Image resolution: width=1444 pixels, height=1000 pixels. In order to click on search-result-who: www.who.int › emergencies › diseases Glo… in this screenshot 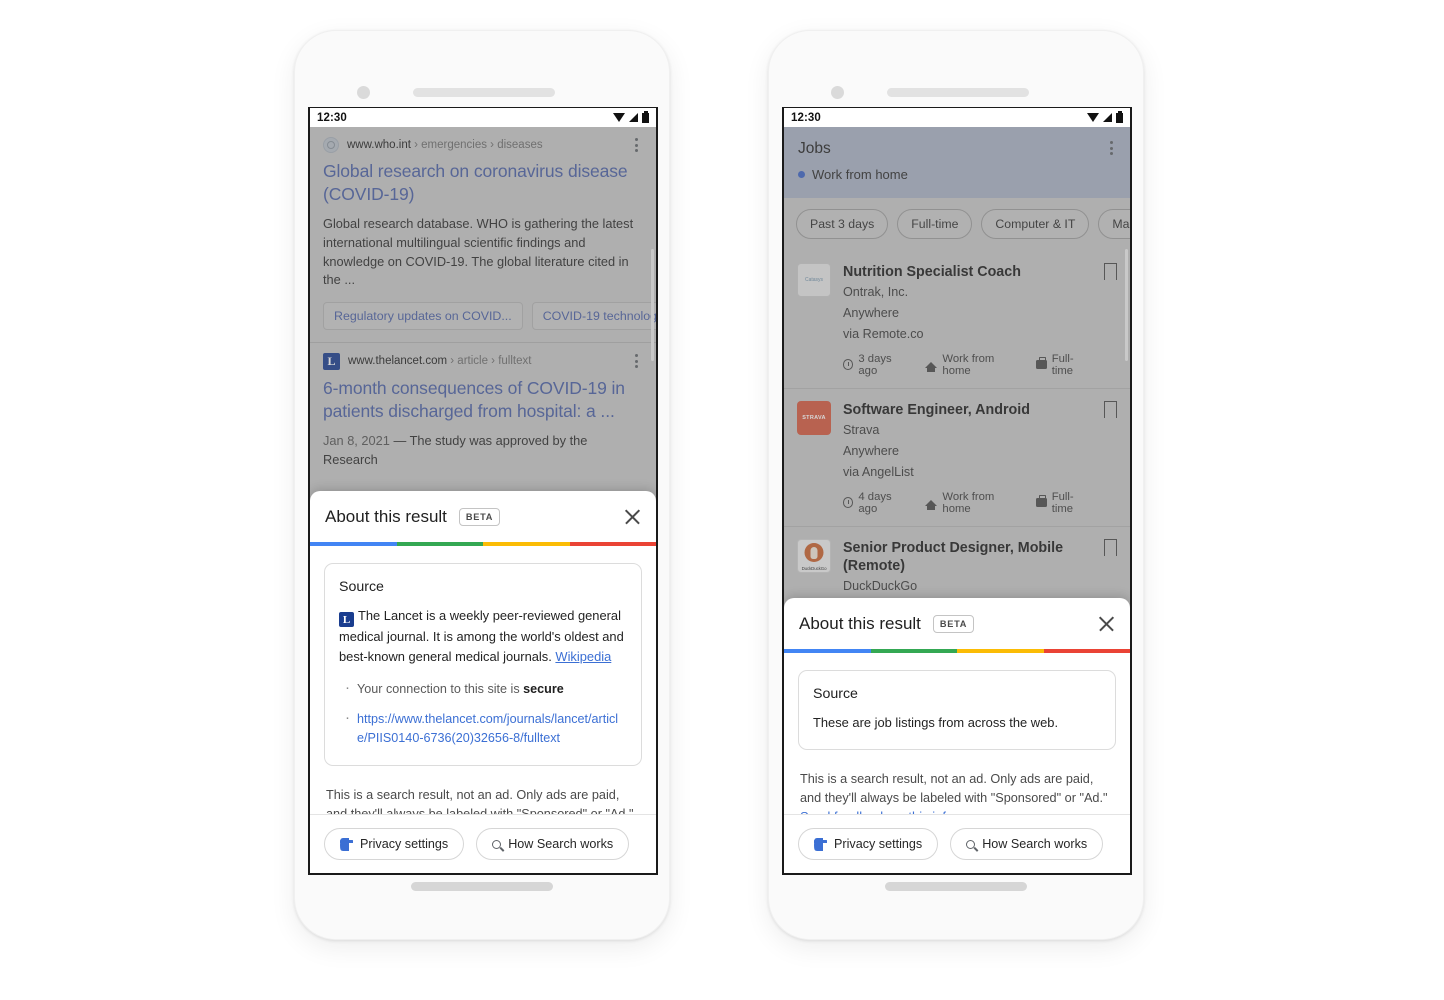, I will do `click(483, 234)`.